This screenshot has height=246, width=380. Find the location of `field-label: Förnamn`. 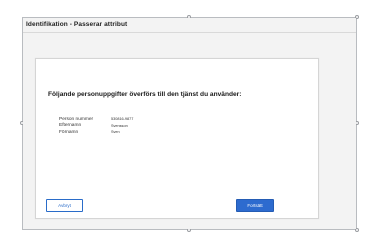

field-label: Förnamn is located at coordinates (69, 132).